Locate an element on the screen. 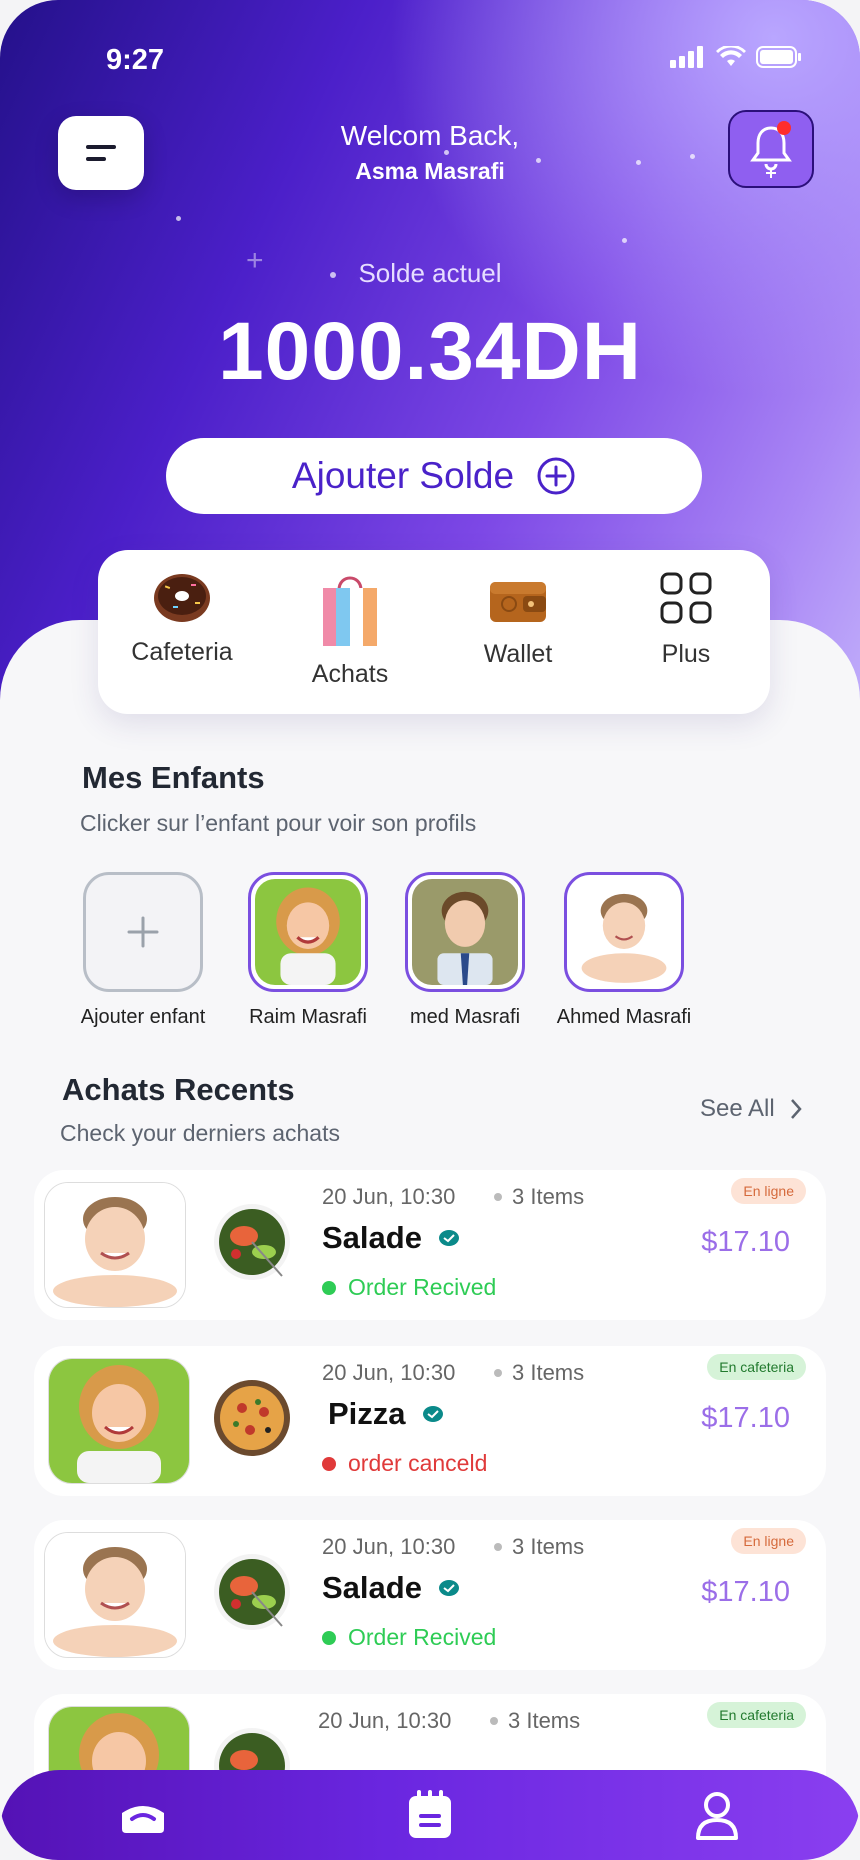  plus-icon is located at coordinates (143, 932).